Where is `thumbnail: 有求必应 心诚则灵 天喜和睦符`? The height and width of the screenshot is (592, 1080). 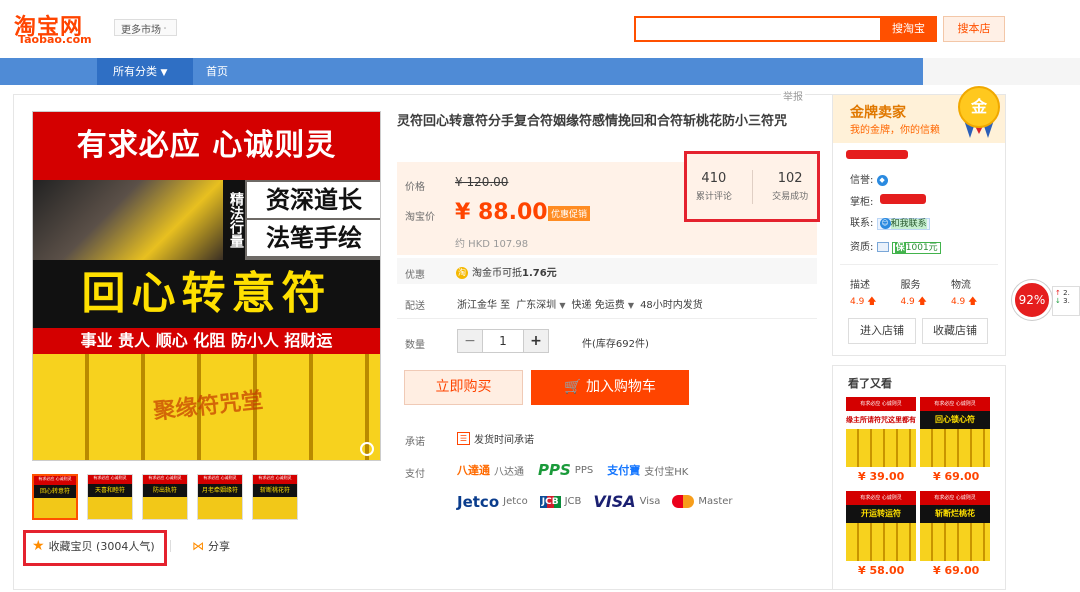
thumbnail: 有求必应 心诚则灵 天喜和睦符 is located at coordinates (110, 497).